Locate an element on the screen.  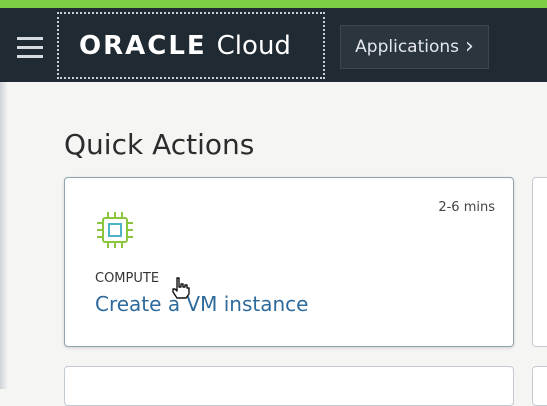
compute-chip-icon is located at coordinates (115, 230).